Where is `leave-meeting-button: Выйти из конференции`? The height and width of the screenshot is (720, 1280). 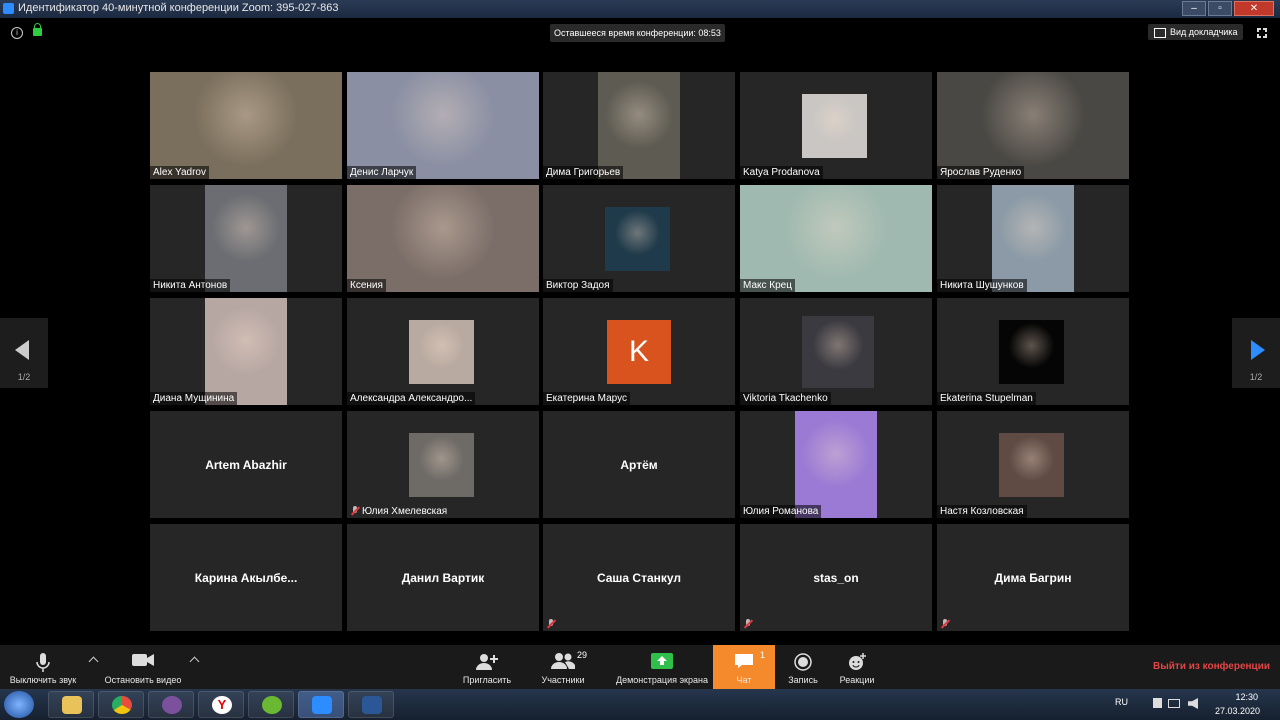 leave-meeting-button: Выйти из конференции is located at coordinates (1211, 666).